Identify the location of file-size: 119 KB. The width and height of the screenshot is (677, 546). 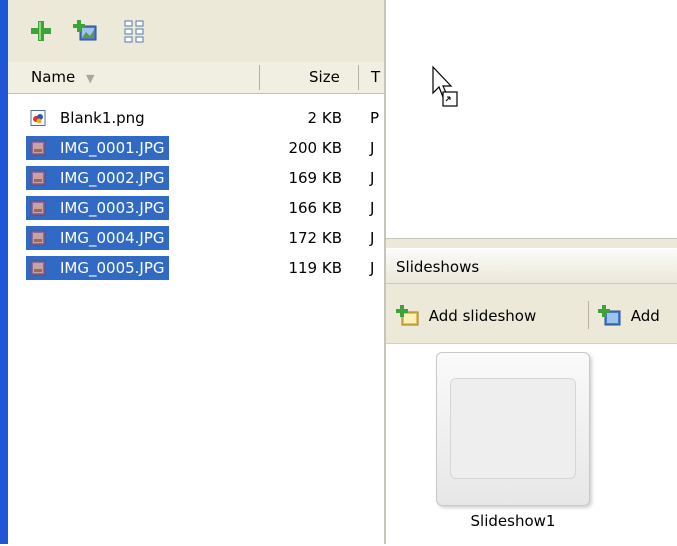
(315, 268).